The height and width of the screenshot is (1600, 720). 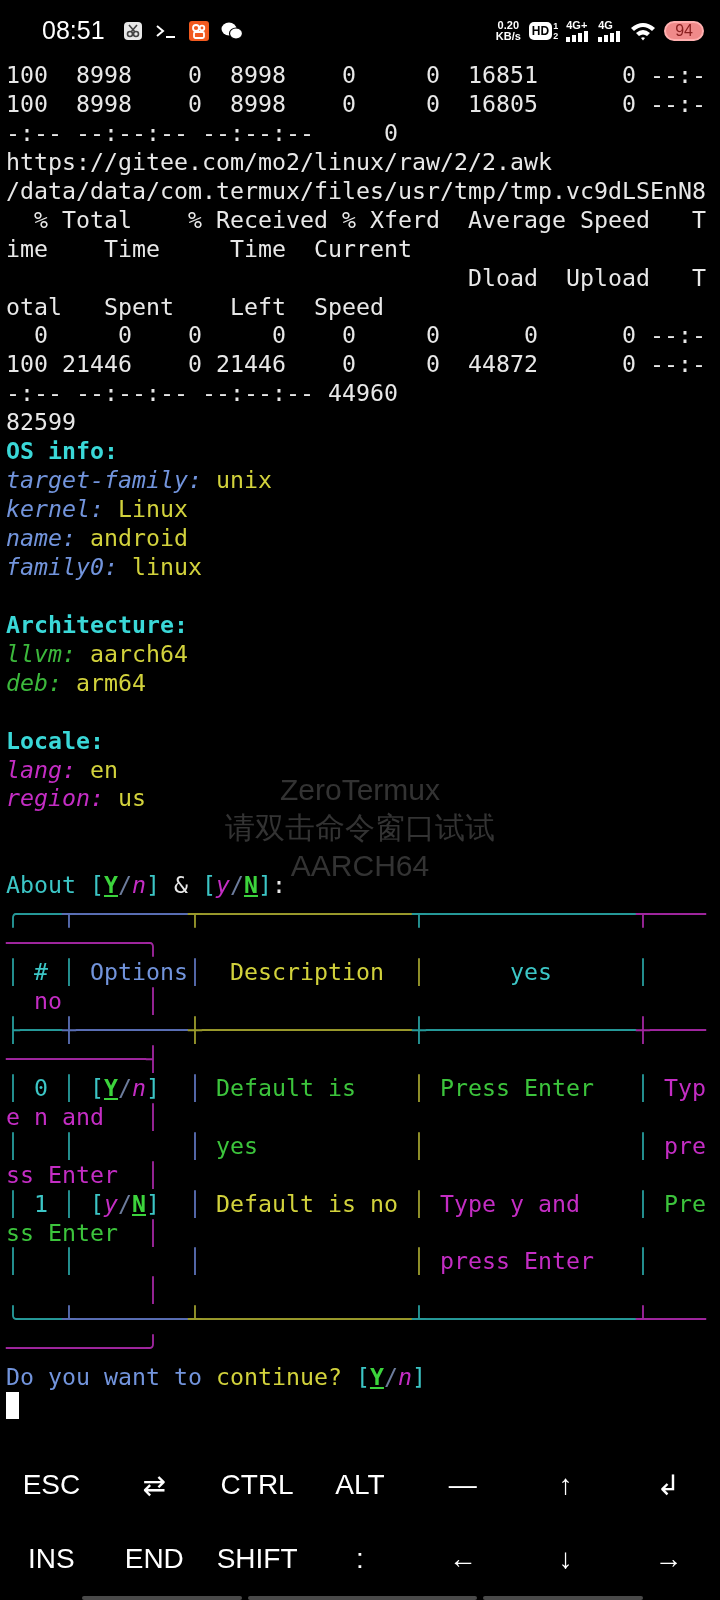 I want to click on text-cursor, so click(x=12, y=1406).